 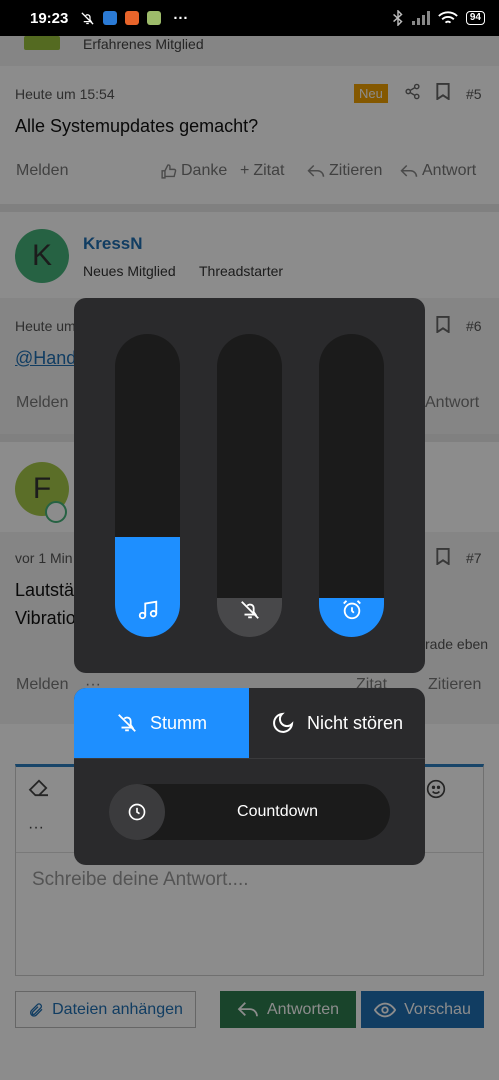 What do you see at coordinates (448, 17) in the screenshot?
I see `wifi-icon` at bounding box center [448, 17].